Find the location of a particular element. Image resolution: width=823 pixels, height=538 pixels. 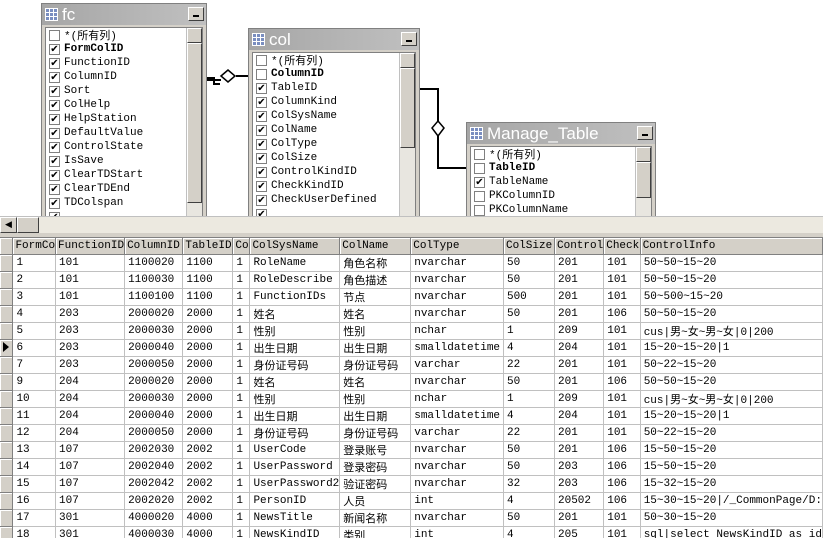

grid-cell: 15~30~15~20|/_CommonPage/D: is located at coordinates (731, 501).